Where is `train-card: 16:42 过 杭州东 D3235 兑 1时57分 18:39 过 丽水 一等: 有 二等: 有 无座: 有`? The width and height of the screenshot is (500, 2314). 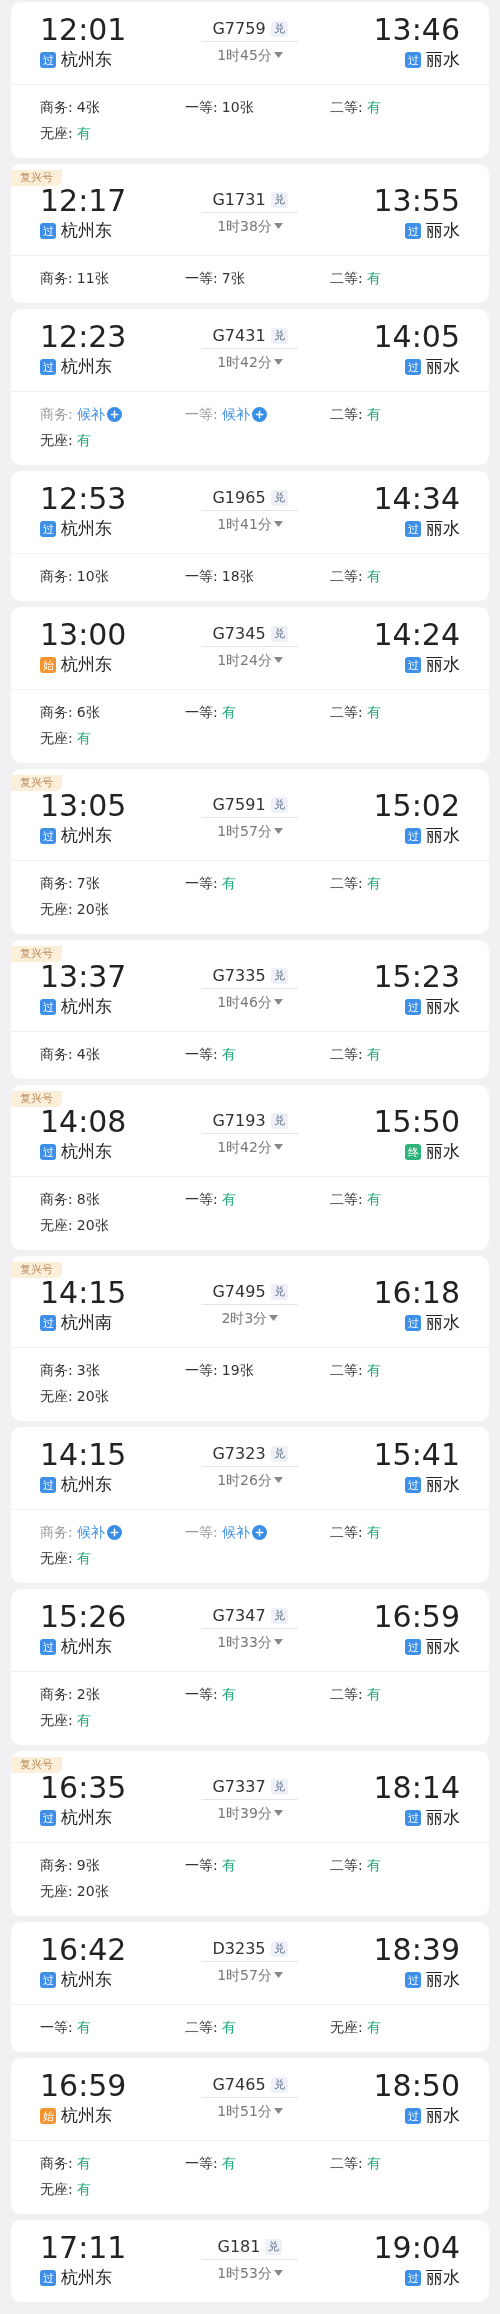 train-card: 16:42 过 杭州东 D3235 兑 1时57分 18:39 过 丽水 一等: 有 二等: 有 无座: 有 is located at coordinates (250, 1987).